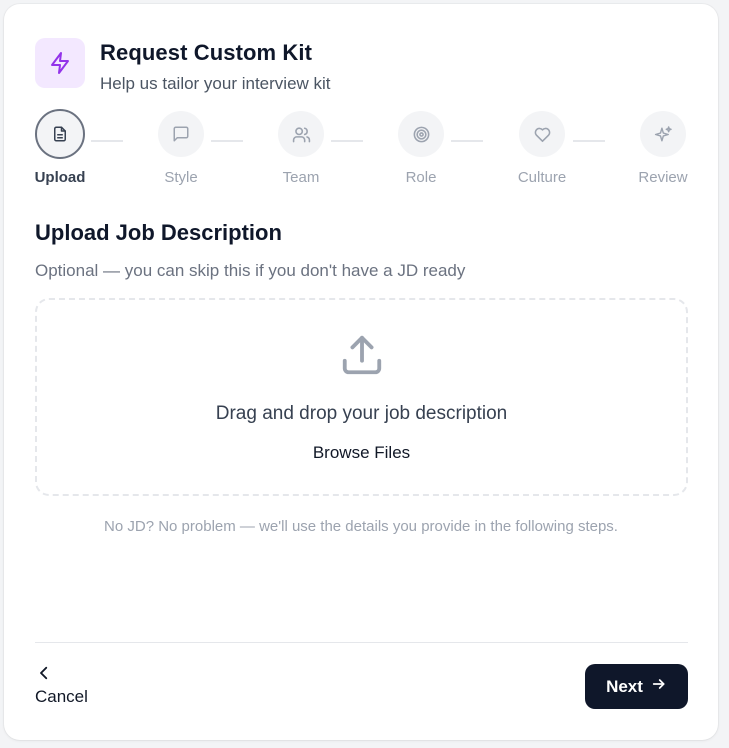 This screenshot has height=748, width=729. Describe the element at coordinates (158, 232) in the screenshot. I see `section-title: Upload Job Description` at that location.